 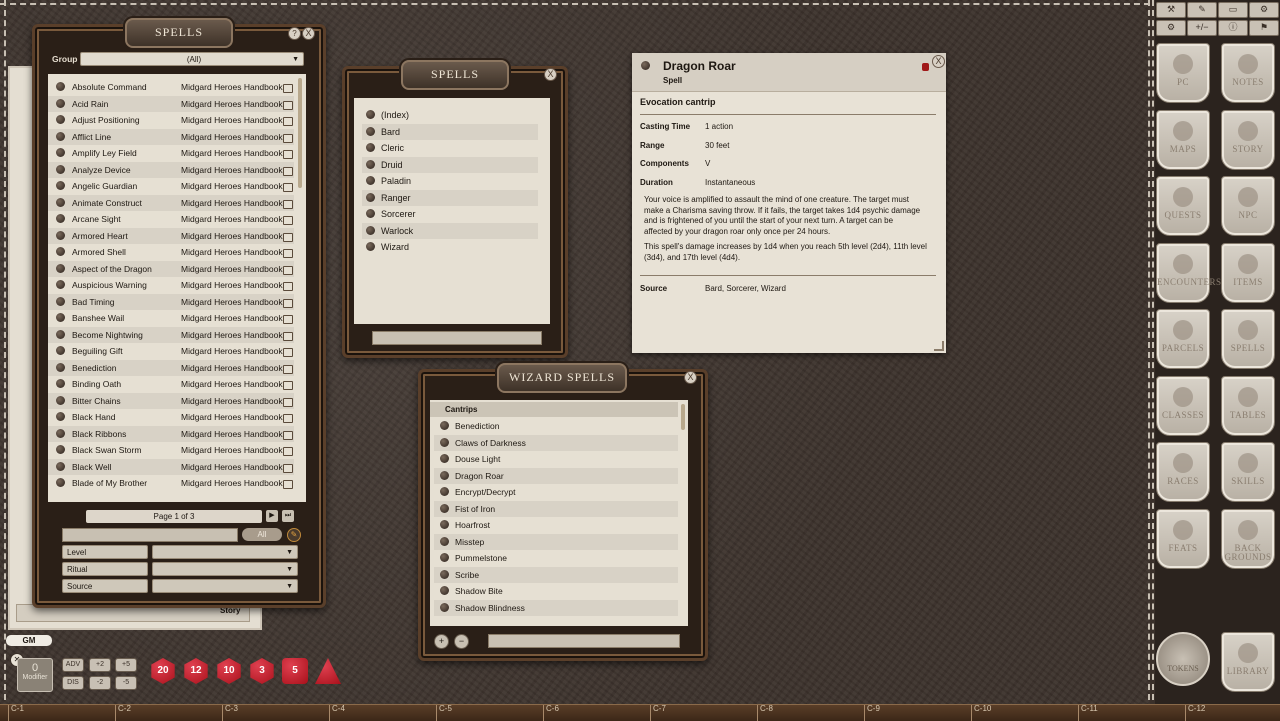 What do you see at coordinates (171, 153) in the screenshot?
I see `list-item: Amplify Ley Field Midgard Heroes Handbook` at bounding box center [171, 153].